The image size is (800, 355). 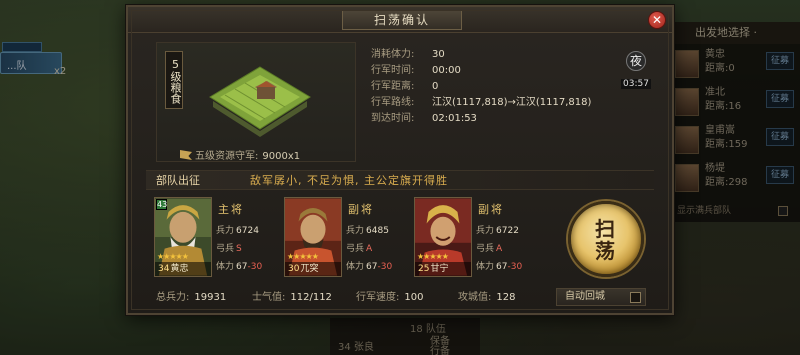 I want to click on troops-header: 部队出征 敌军孱小, 不足为惧, 主公定旗开得胜, so click(x=400, y=180).